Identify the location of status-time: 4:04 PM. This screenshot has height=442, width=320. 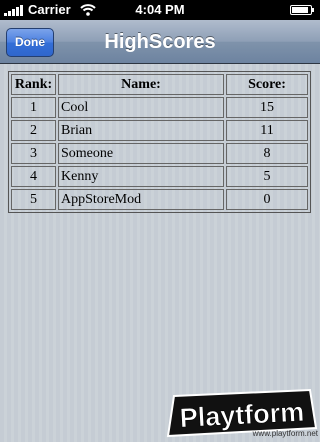
(160, 9).